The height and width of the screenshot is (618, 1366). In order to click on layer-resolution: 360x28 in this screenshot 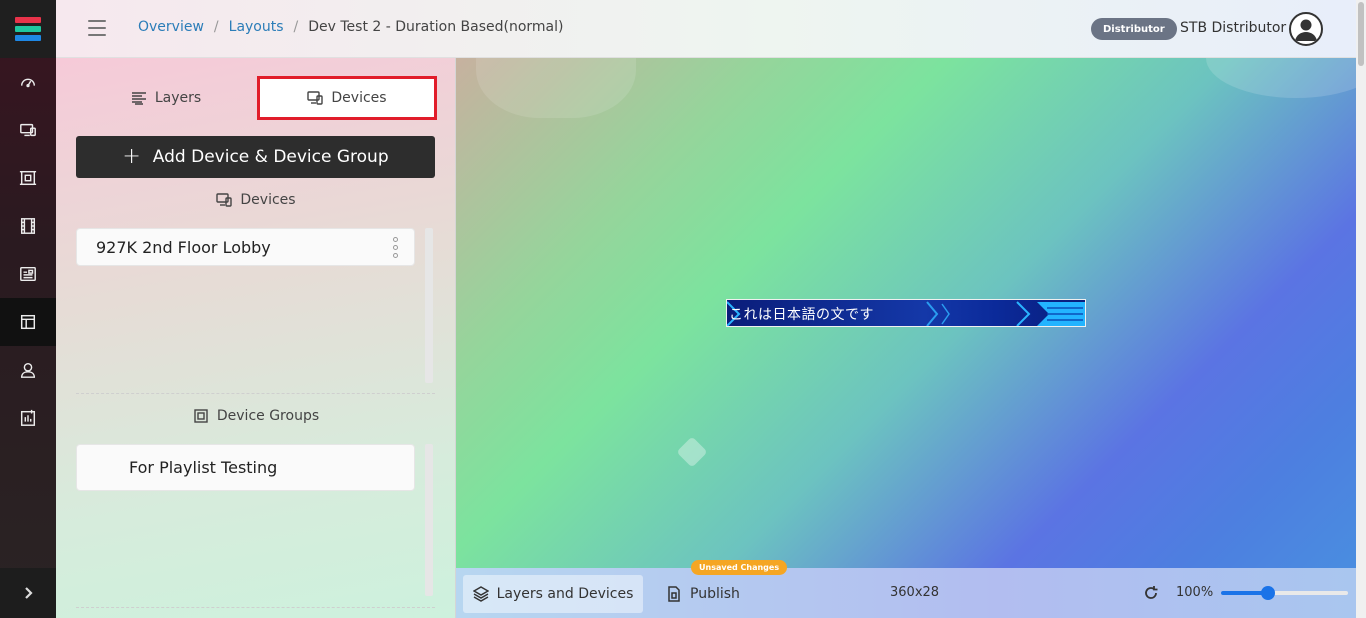, I will do `click(915, 592)`.